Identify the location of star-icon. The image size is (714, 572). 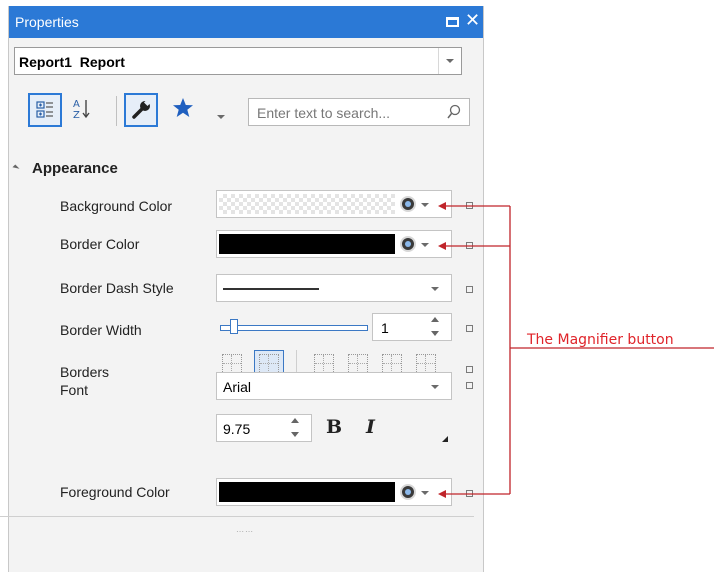
(183, 107).